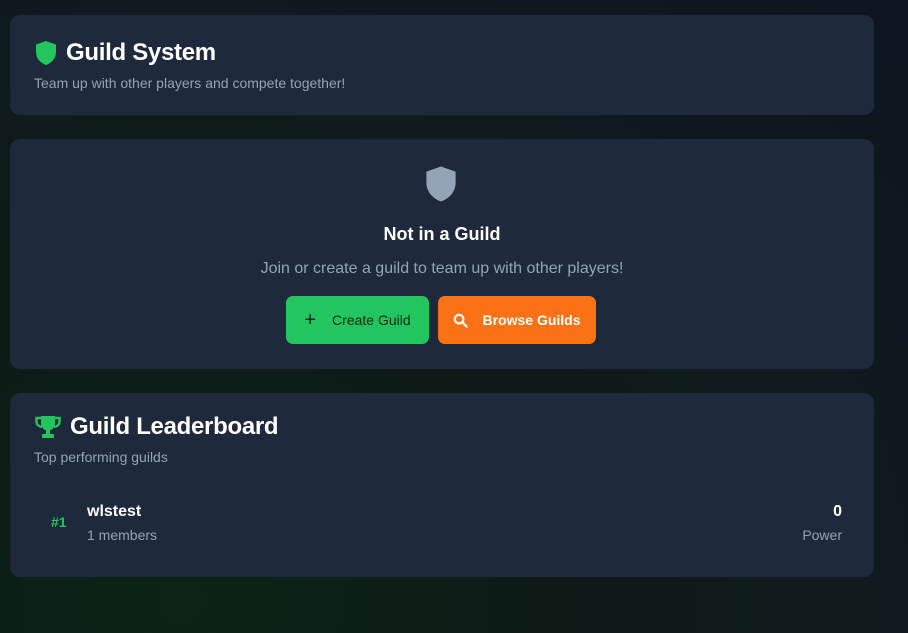 Image resolution: width=908 pixels, height=633 pixels. Describe the element at coordinates (822, 535) in the screenshot. I see `guild-power-label: Power` at that location.